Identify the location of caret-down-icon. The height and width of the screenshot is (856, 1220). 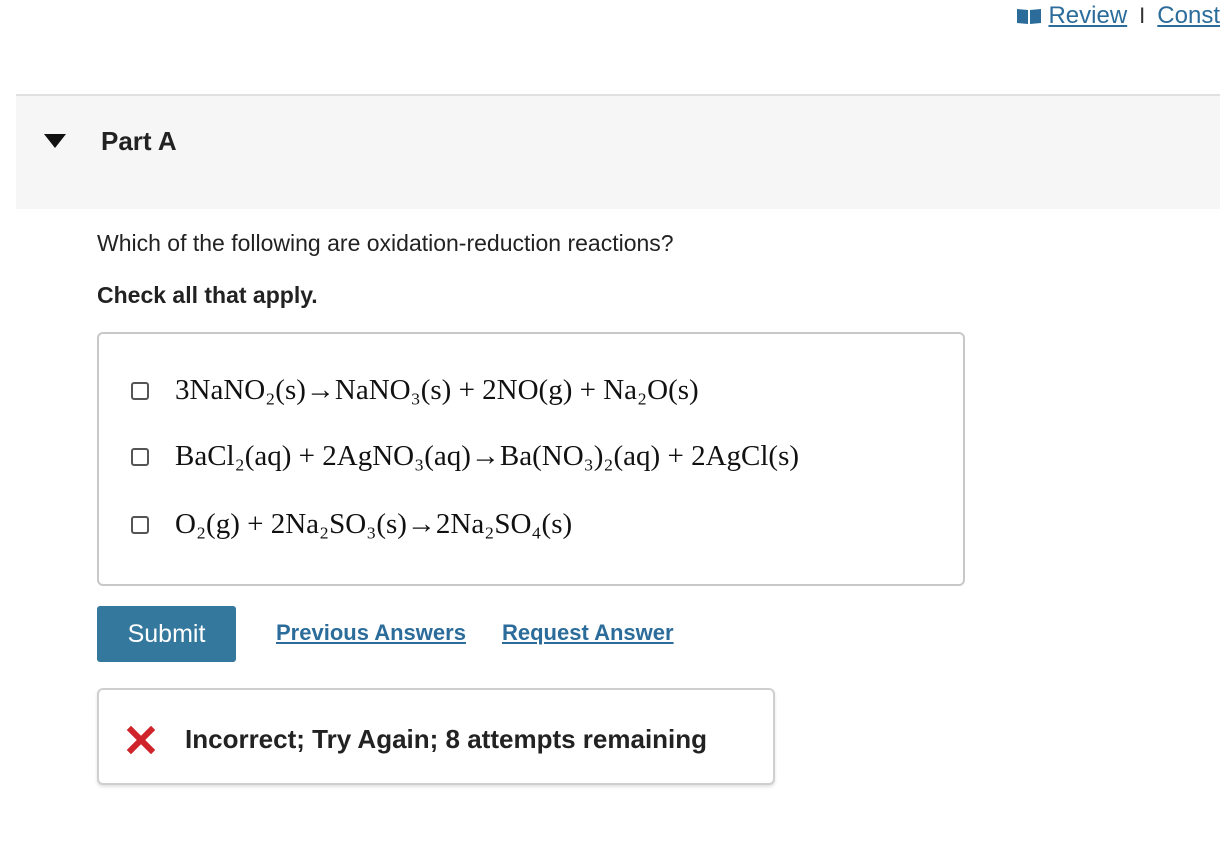
(55, 141).